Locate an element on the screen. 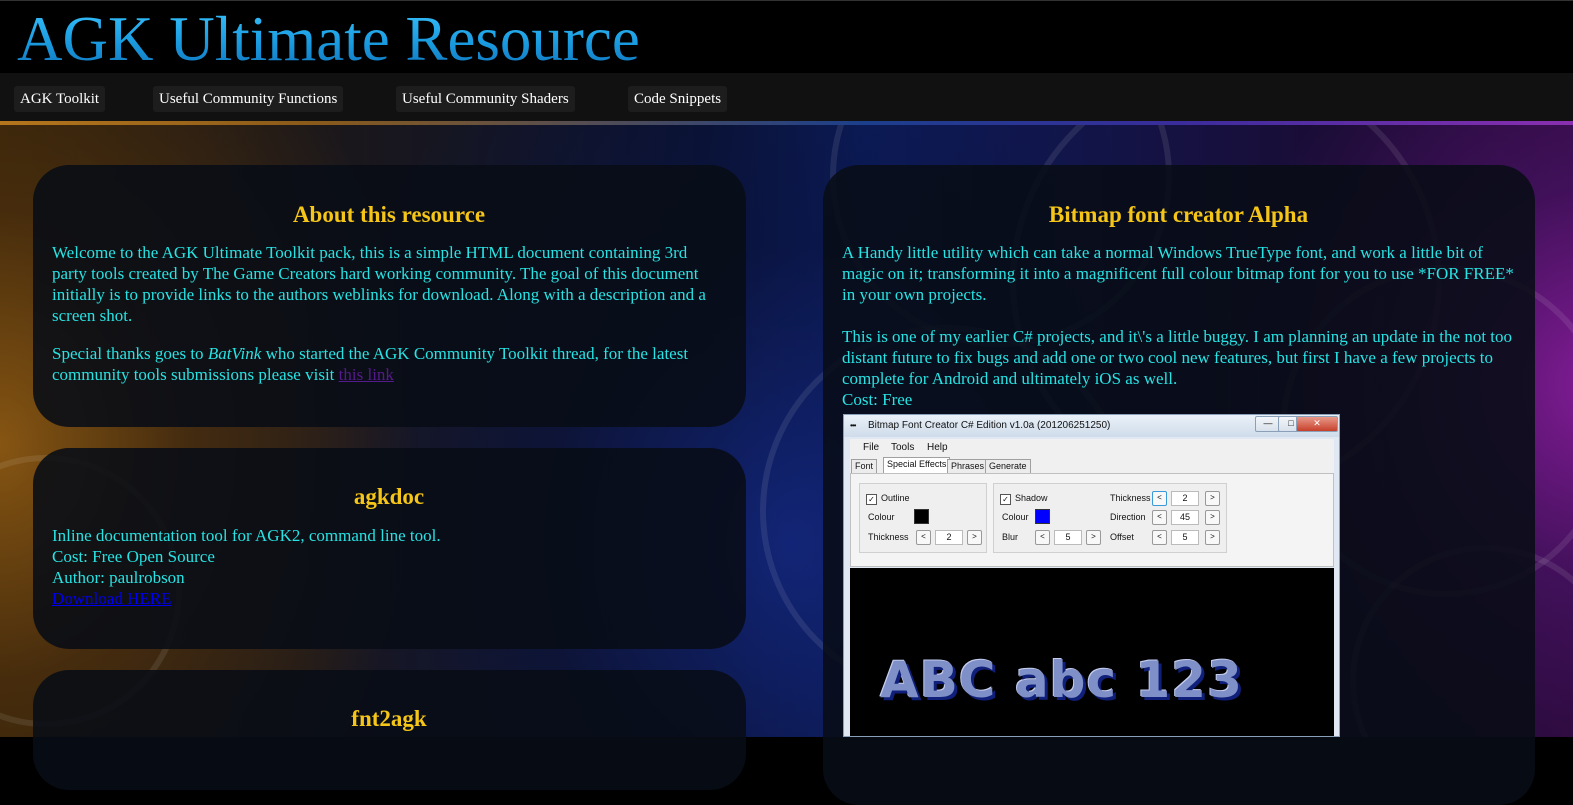 The height and width of the screenshot is (805, 1573). shadow-colour-swatch is located at coordinates (1042, 516).